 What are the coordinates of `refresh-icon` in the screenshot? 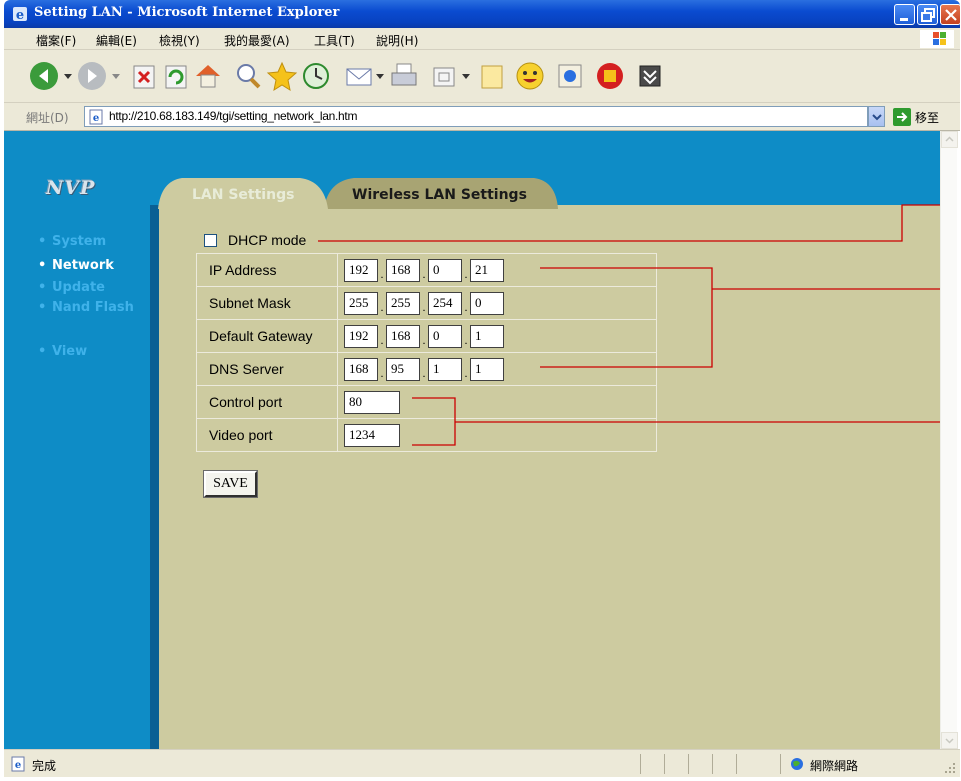 It's located at (176, 76).